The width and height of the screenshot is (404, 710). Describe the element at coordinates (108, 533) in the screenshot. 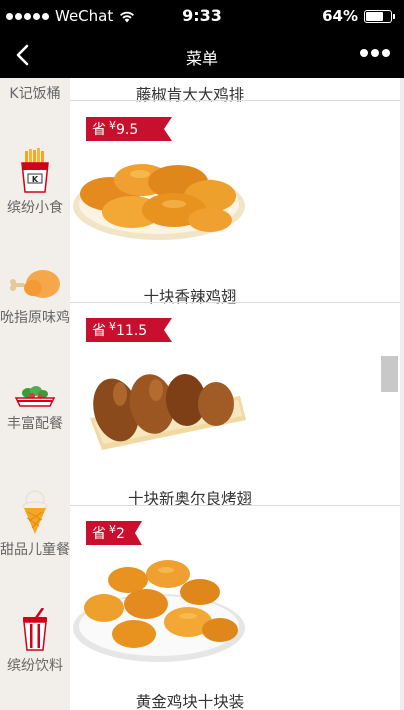

I see `badge-text: 省 ¥2` at that location.